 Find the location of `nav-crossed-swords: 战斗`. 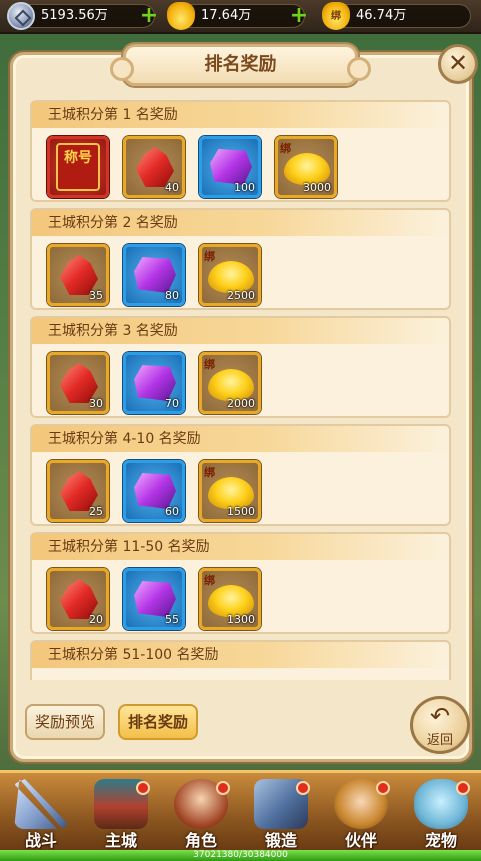

nav-crossed-swords: 战斗 is located at coordinates (41, 813).